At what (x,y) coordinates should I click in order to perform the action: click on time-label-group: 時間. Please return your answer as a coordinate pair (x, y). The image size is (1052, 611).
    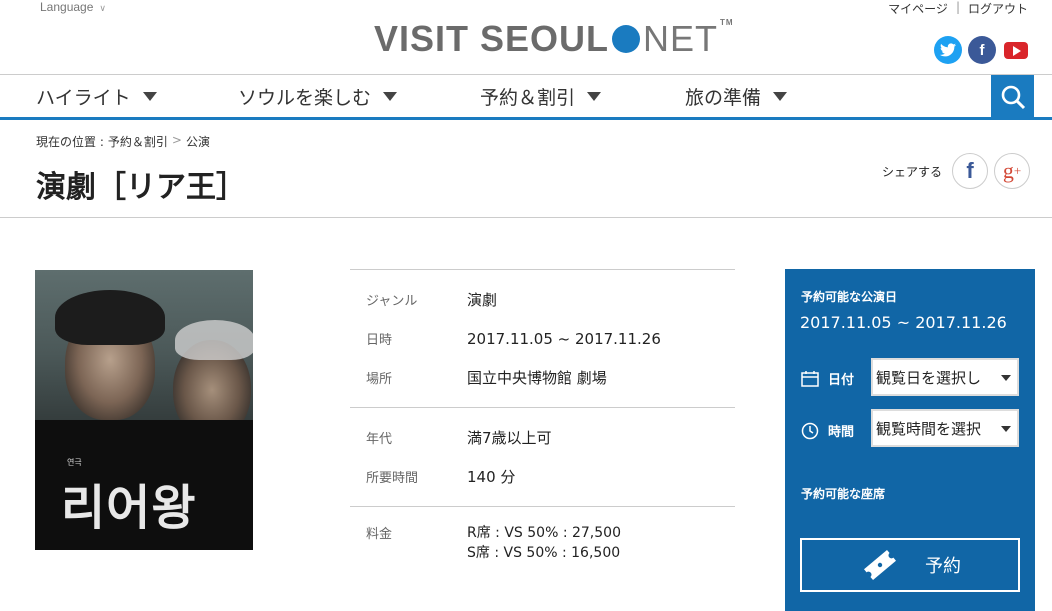
    Looking at the image, I should click on (827, 430).